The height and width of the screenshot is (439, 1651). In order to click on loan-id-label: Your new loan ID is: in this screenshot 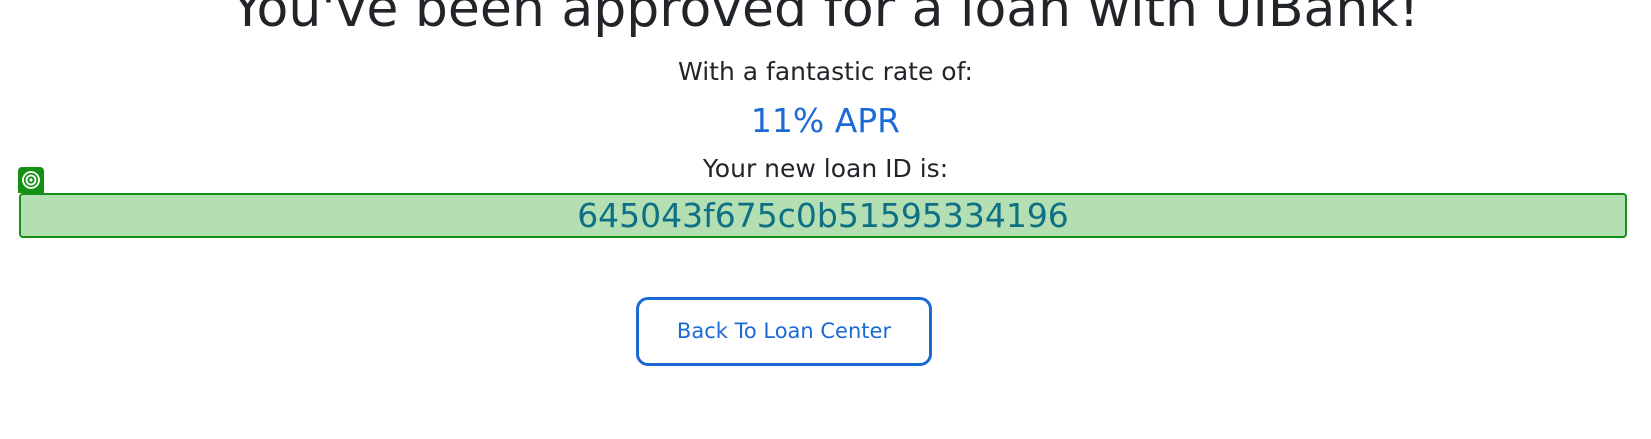, I will do `click(825, 168)`.